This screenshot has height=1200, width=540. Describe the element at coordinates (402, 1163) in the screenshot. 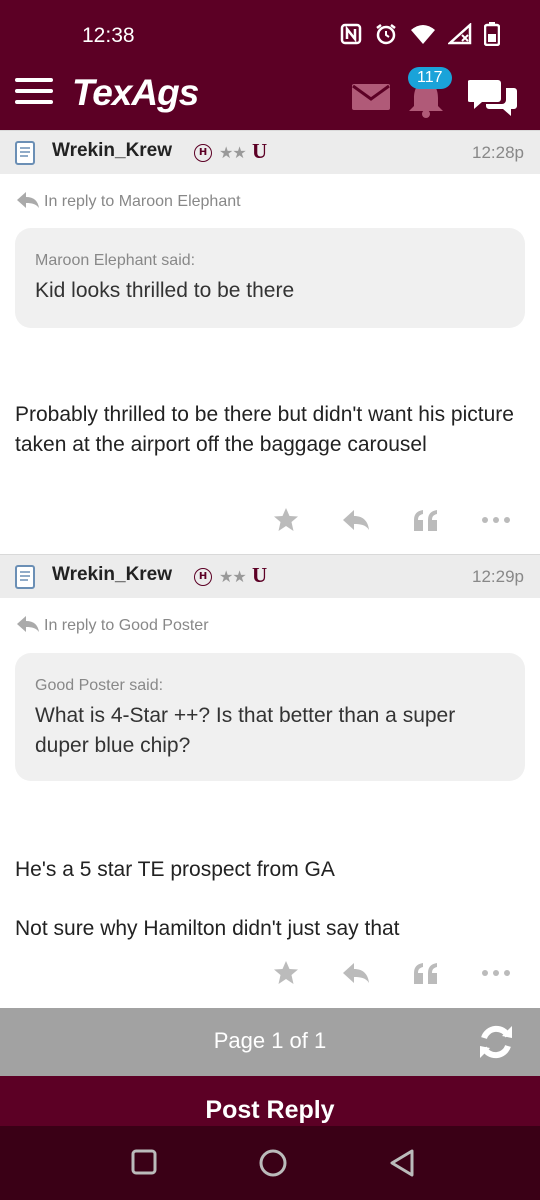

I see `back-icon` at that location.